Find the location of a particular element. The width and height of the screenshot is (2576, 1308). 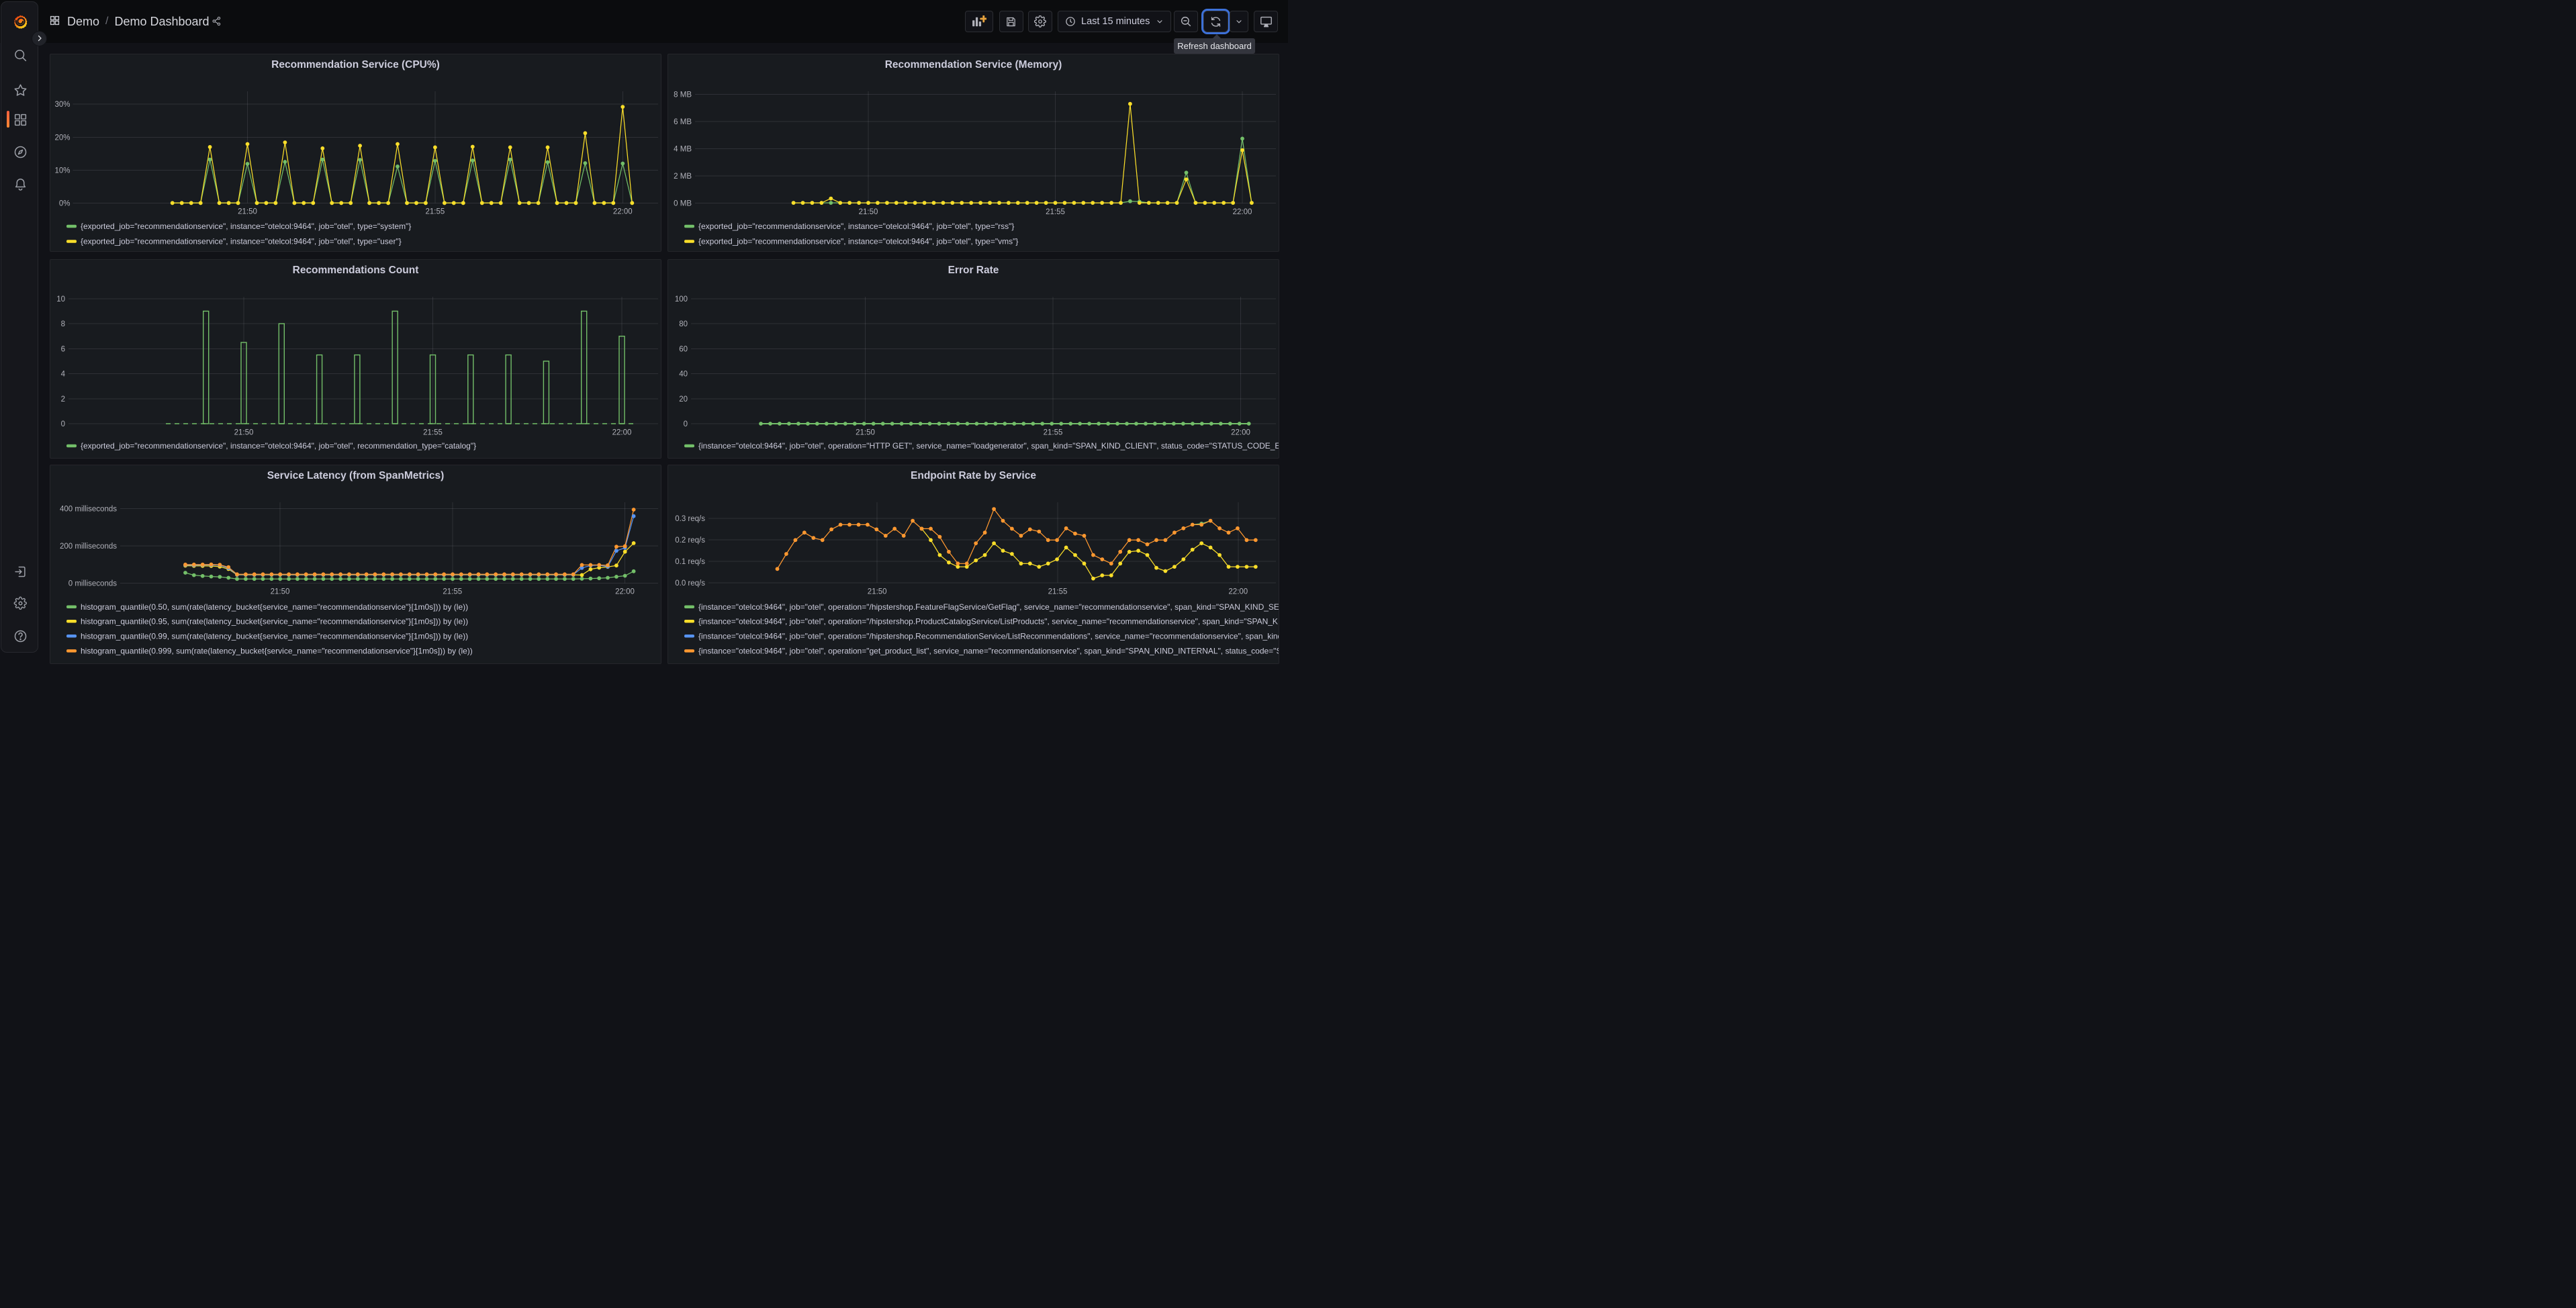

svg-text: 10% is located at coordinates (62, 171).